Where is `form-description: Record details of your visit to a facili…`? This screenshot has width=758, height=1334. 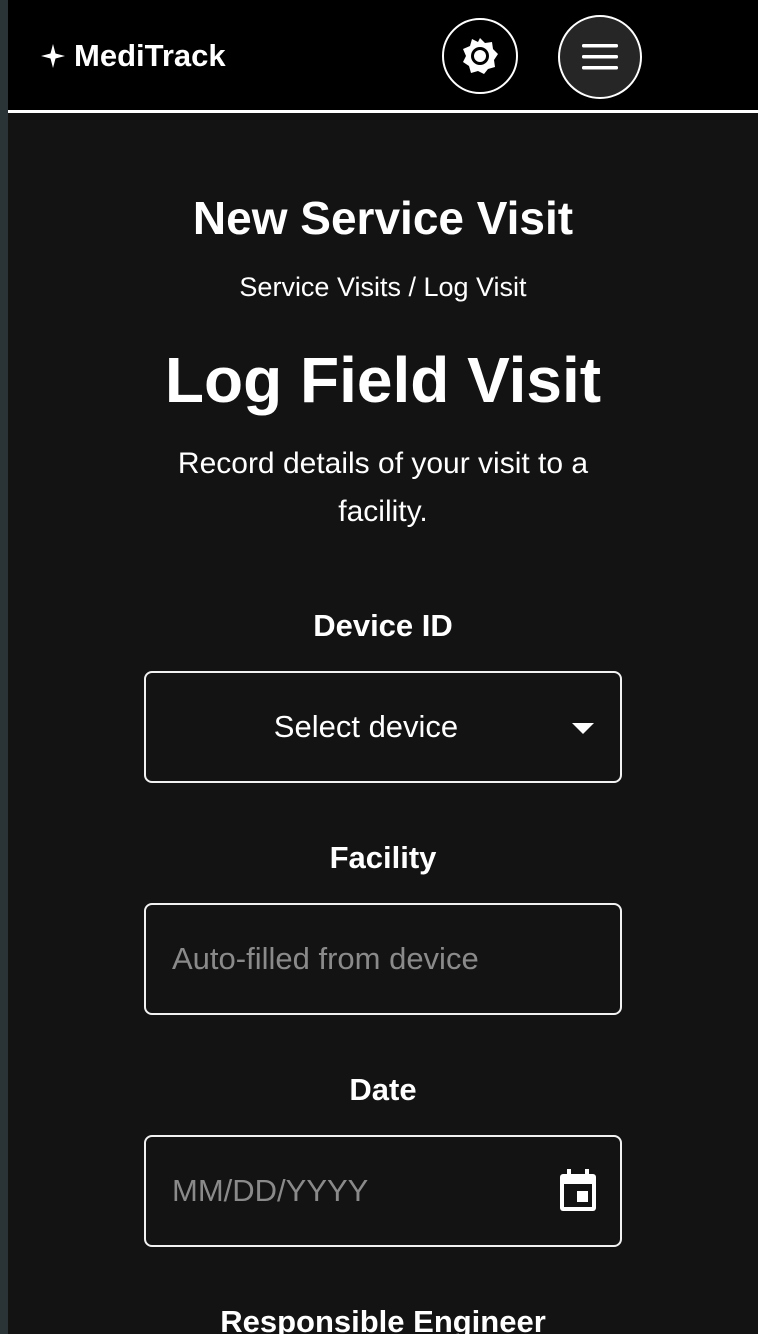 form-description: Record details of your visit to a facili… is located at coordinates (383, 487).